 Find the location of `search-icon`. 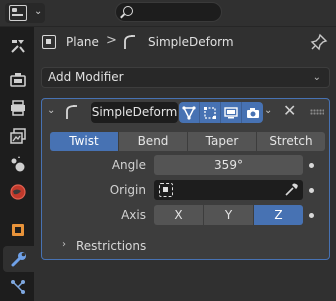

search-icon is located at coordinates (128, 11).